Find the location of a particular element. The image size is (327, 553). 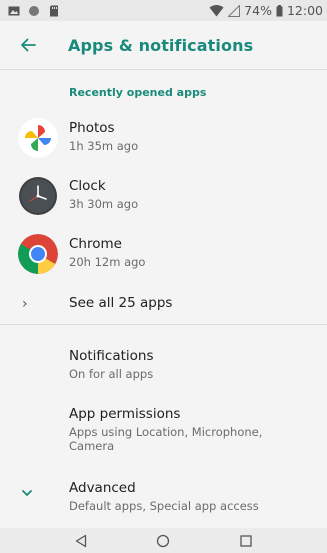

back-button is located at coordinates (28, 45).